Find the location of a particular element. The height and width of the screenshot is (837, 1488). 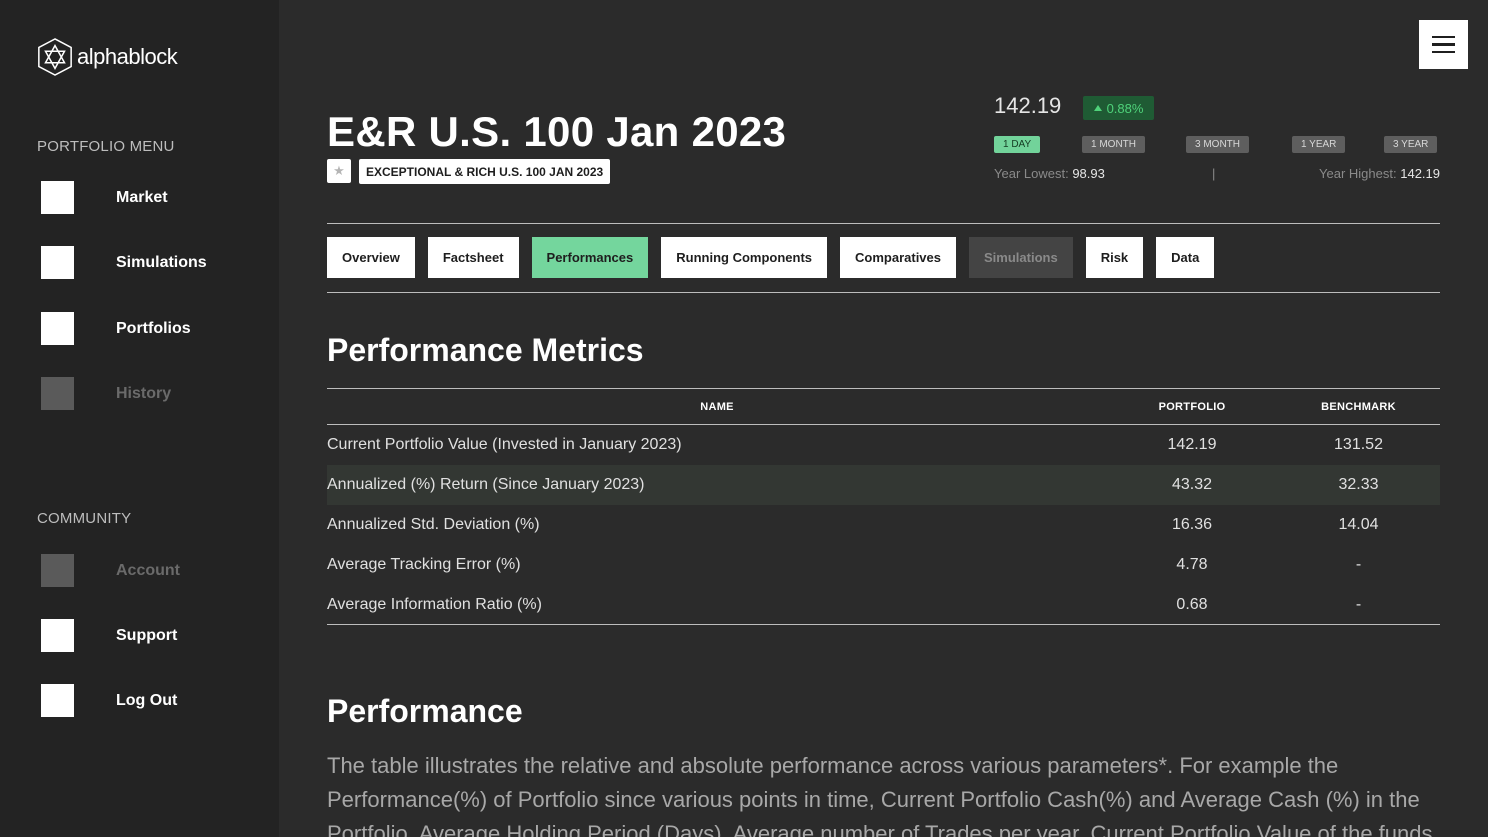

range-1-day-button: 1 DAY is located at coordinates (1017, 144).